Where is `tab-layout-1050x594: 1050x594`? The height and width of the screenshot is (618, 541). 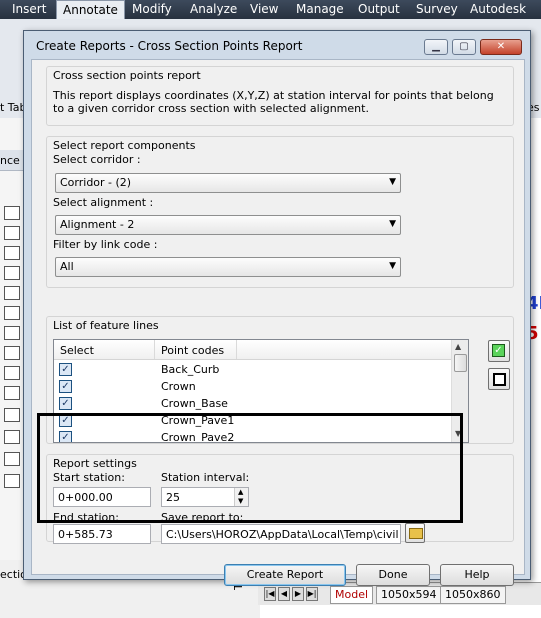 tab-layout-1050x594: 1050x594 is located at coordinates (409, 595).